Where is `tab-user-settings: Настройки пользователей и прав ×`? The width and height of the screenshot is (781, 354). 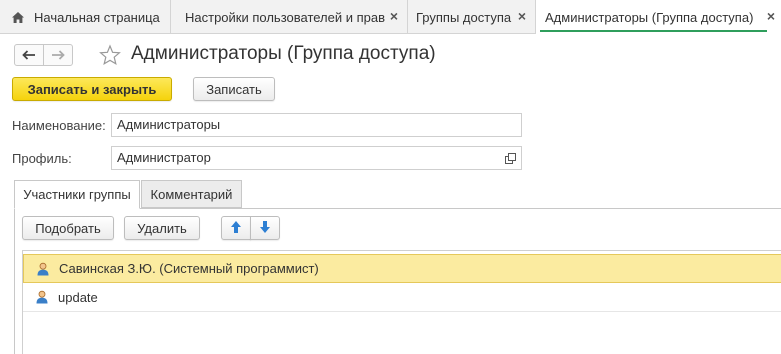 tab-user-settings: Настройки пользователей и прав × is located at coordinates (290, 17).